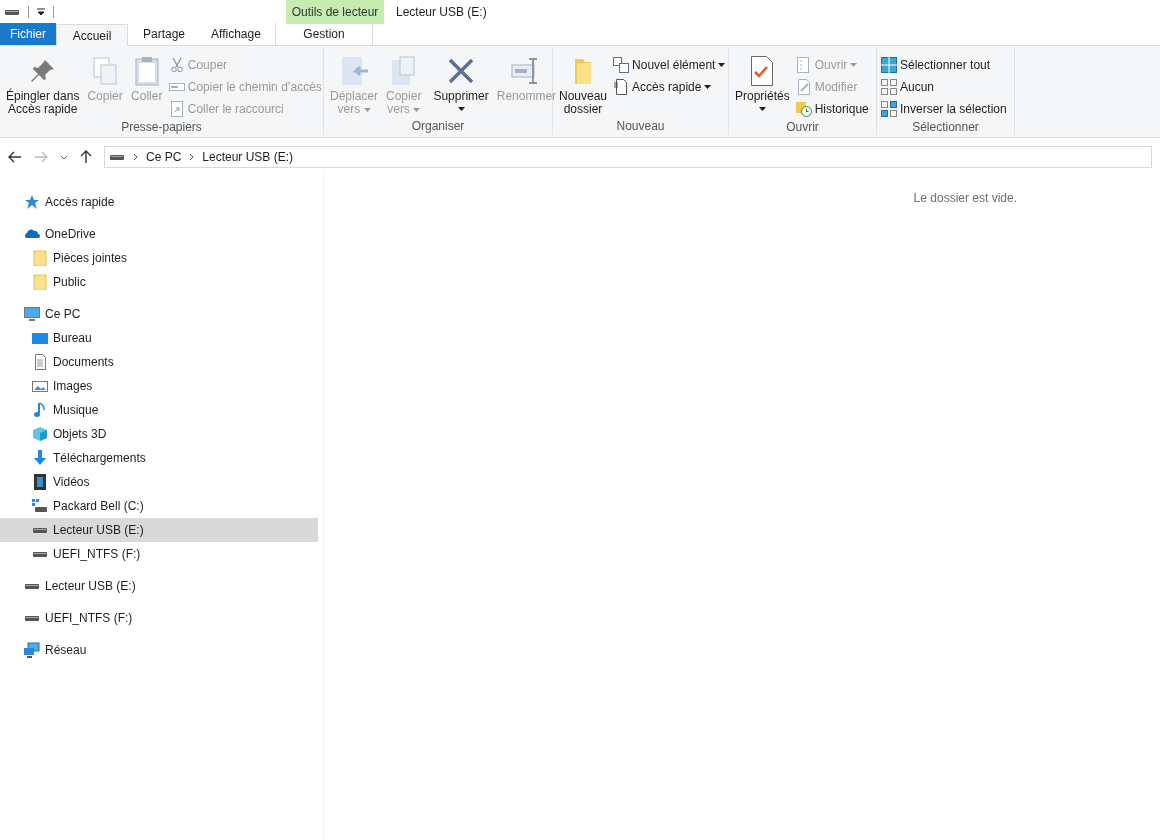 Image resolution: width=1160 pixels, height=840 pixels. I want to click on star-icon, so click(32, 202).